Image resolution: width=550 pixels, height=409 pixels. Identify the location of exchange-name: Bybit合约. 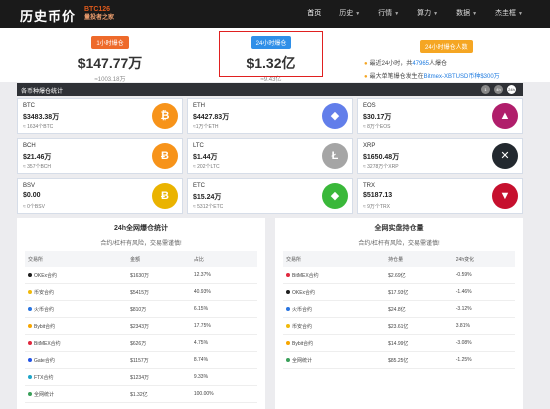
(303, 343).